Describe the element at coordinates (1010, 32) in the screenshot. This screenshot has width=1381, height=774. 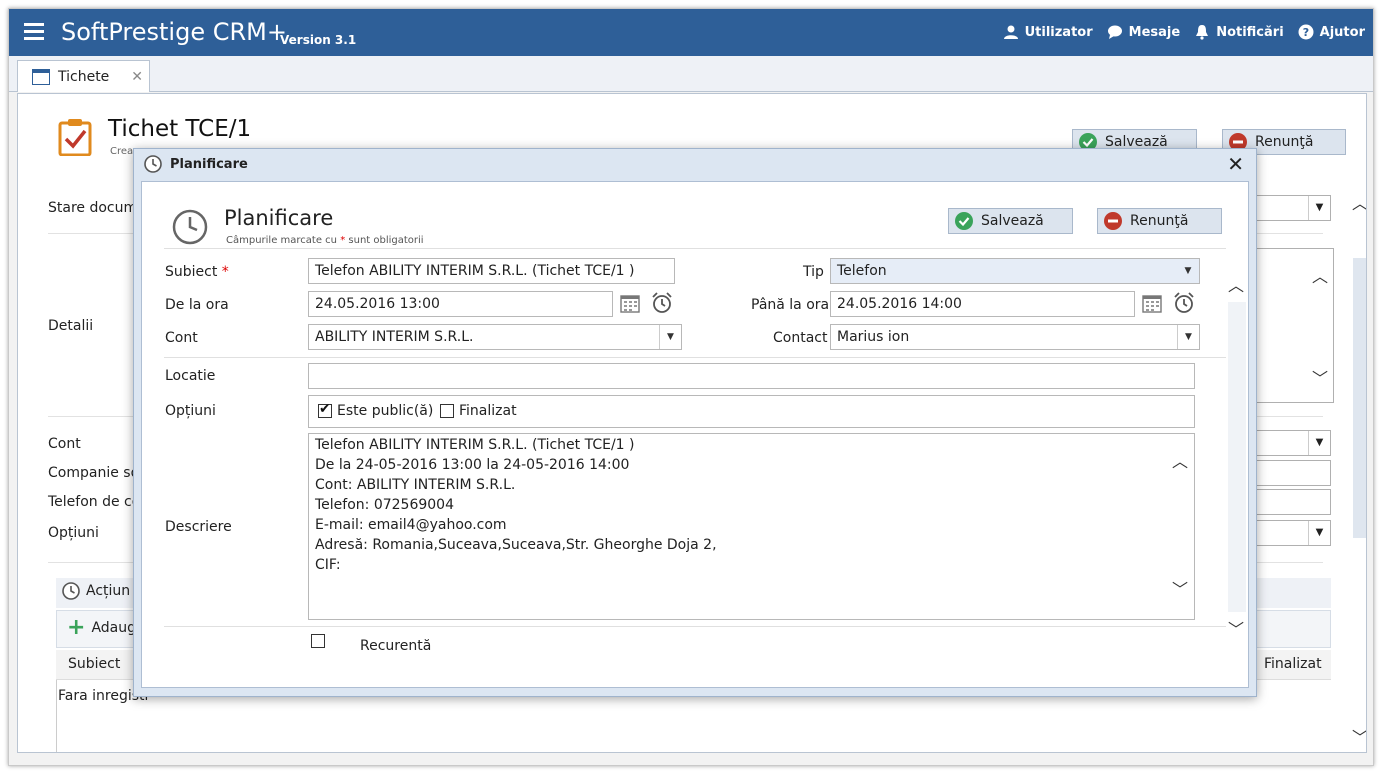
I see `user-icon` at that location.